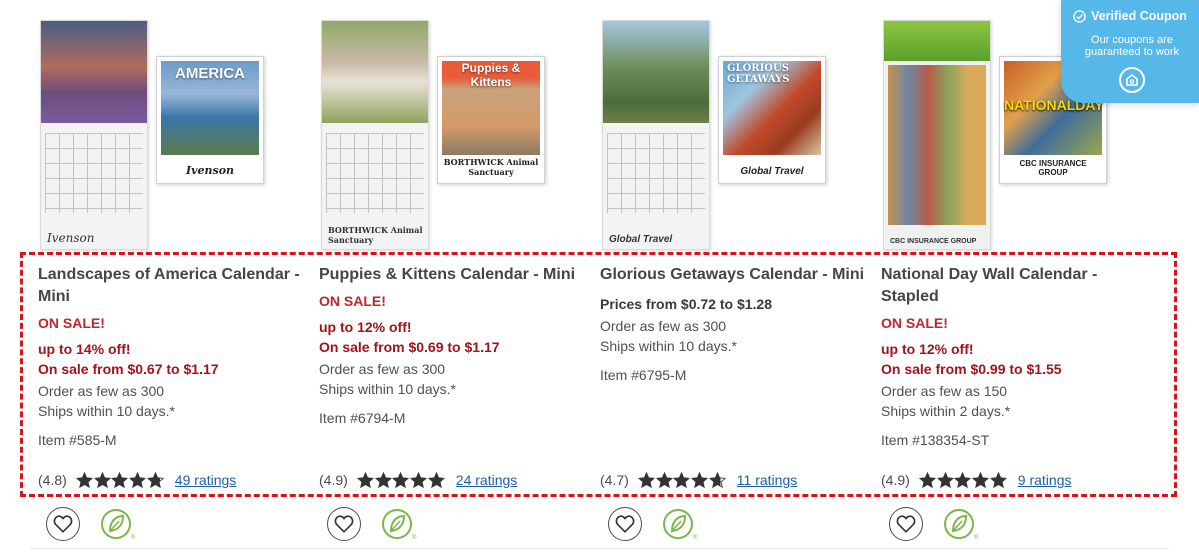  Describe the element at coordinates (1053, 168) in the screenshot. I see `cover-brand: CBC INSURANCE GROUP` at that location.